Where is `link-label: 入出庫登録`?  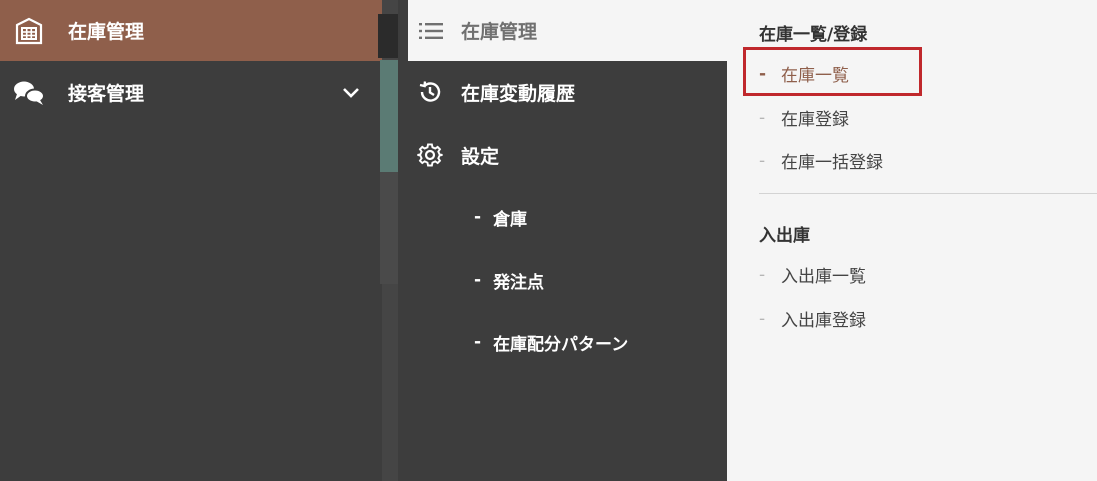
link-label: 入出庫登録 is located at coordinates (823, 321).